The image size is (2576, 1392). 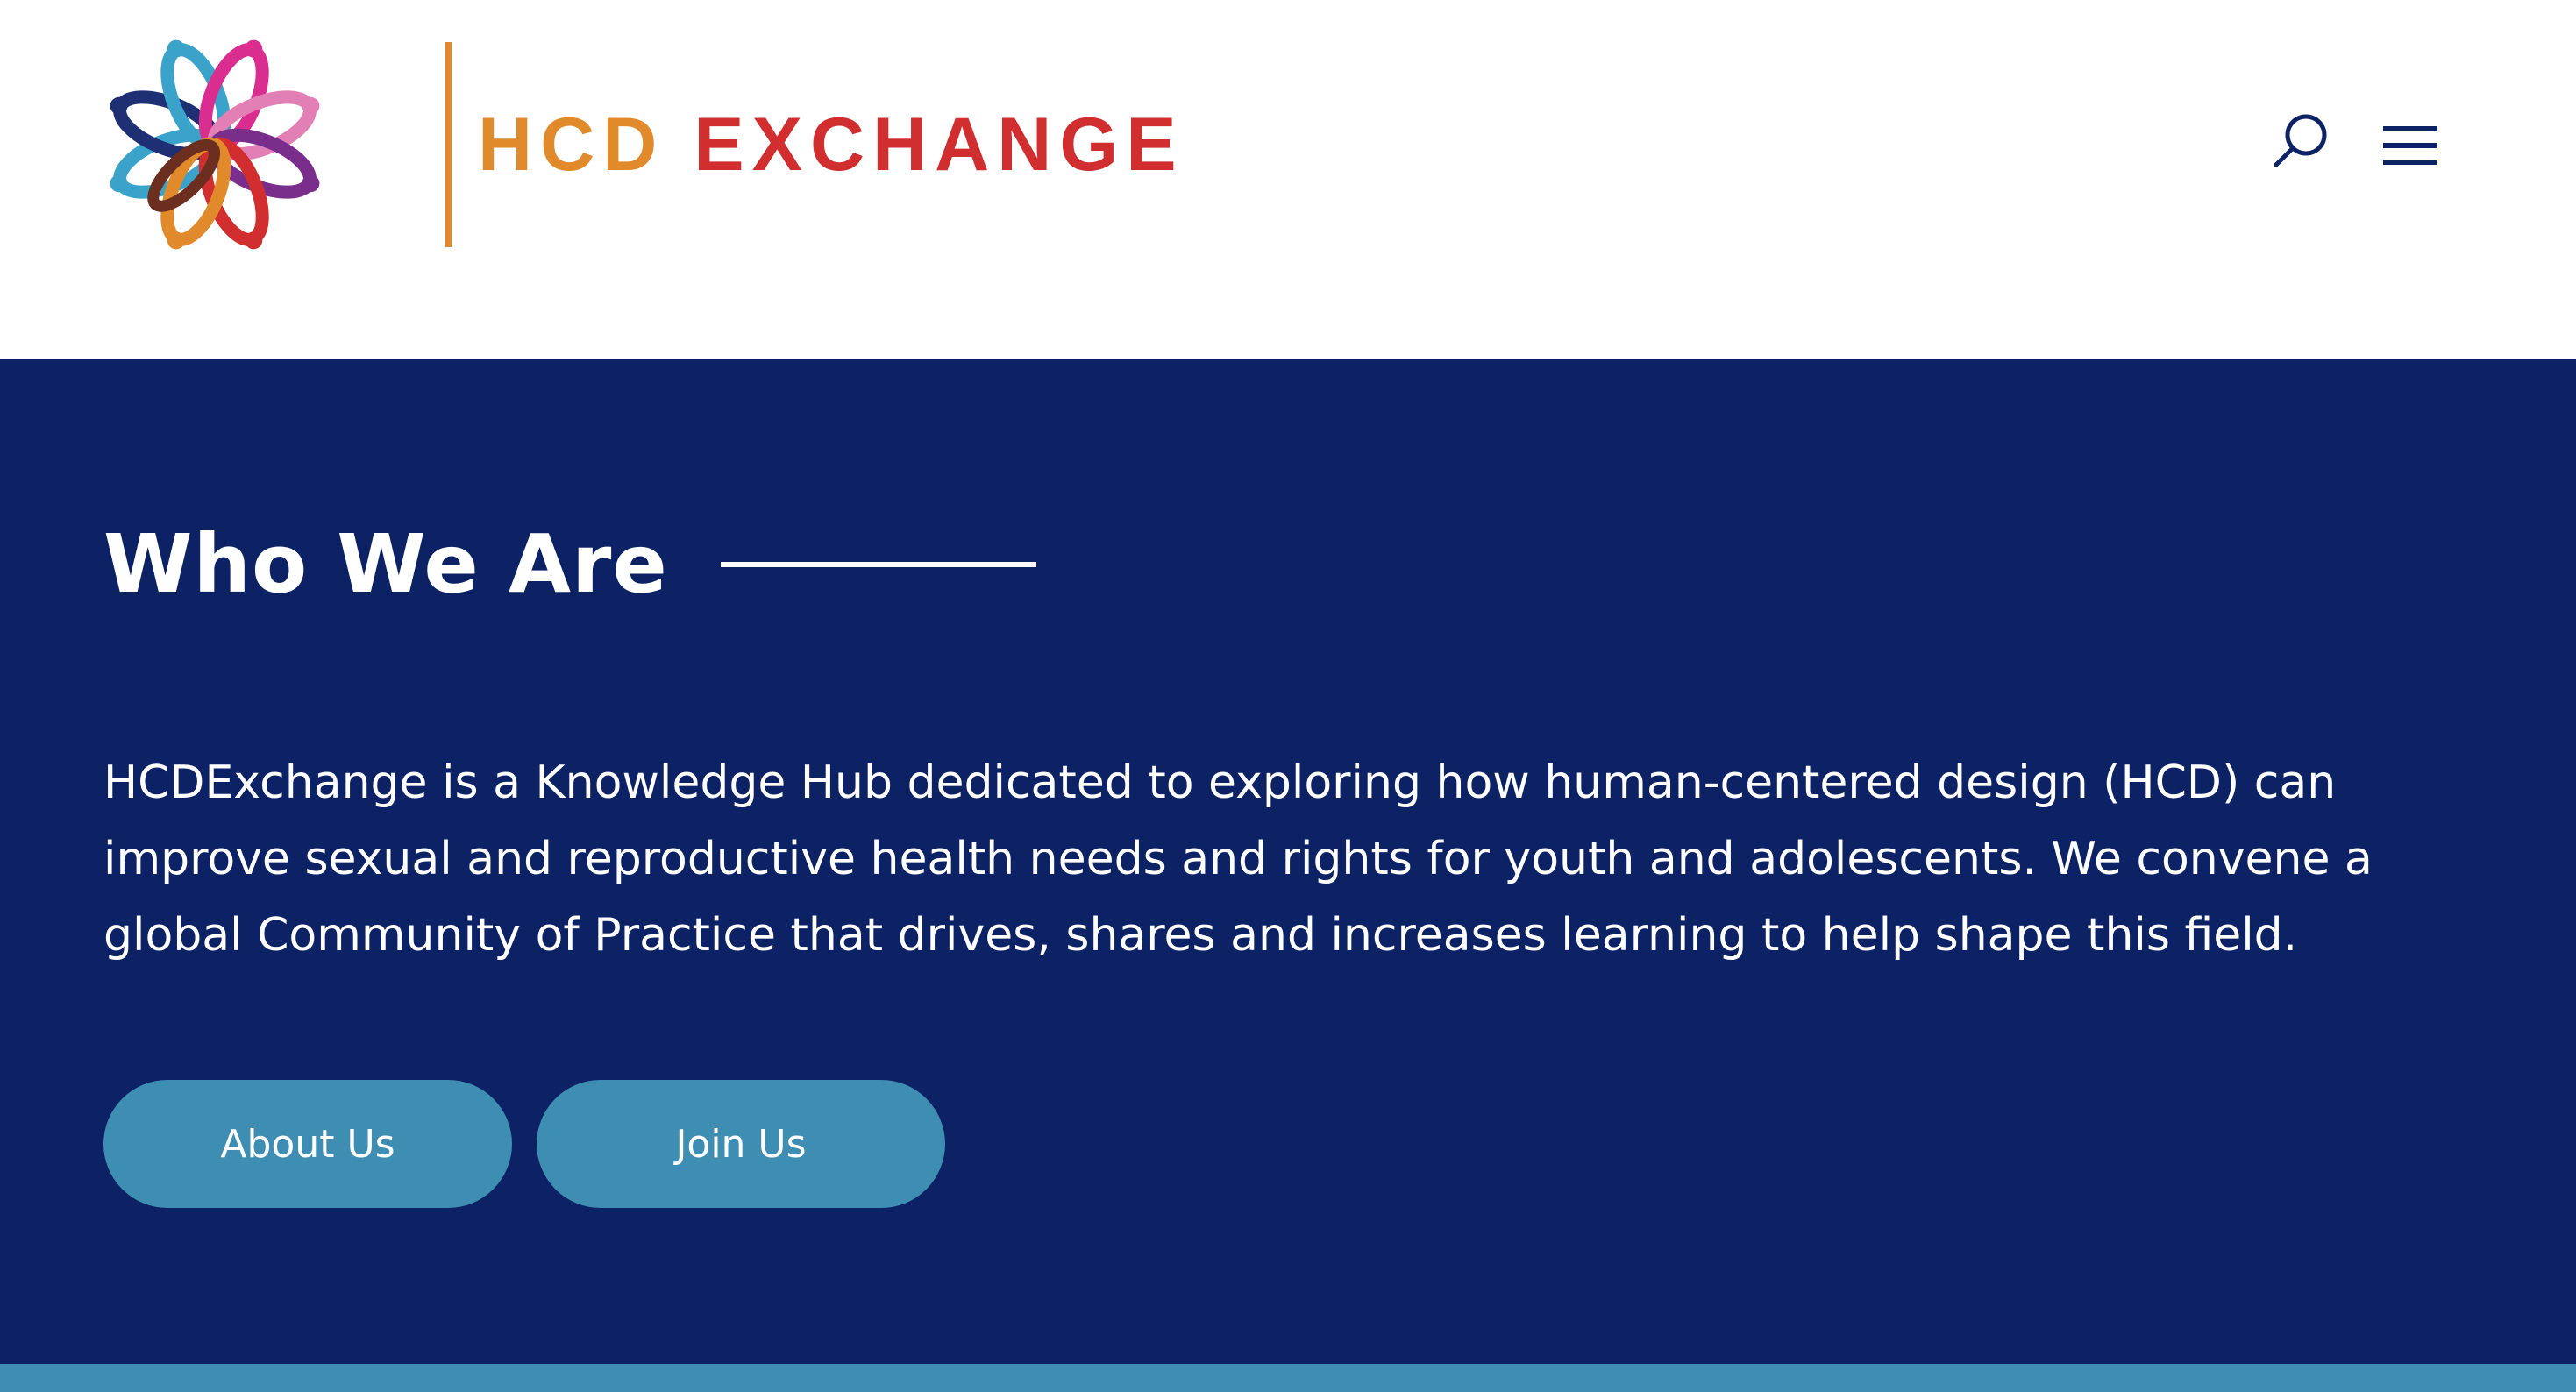 What do you see at coordinates (1288, 1378) in the screenshot?
I see `bottom-accent-strip` at bounding box center [1288, 1378].